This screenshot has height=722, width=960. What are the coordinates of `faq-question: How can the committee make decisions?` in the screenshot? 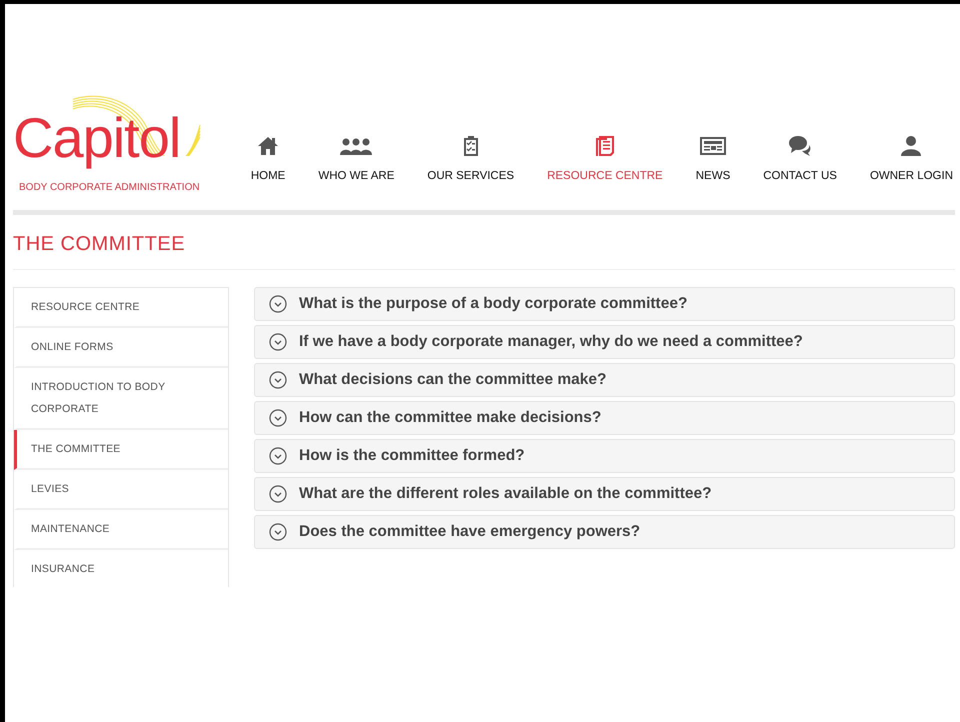 It's located at (604, 418).